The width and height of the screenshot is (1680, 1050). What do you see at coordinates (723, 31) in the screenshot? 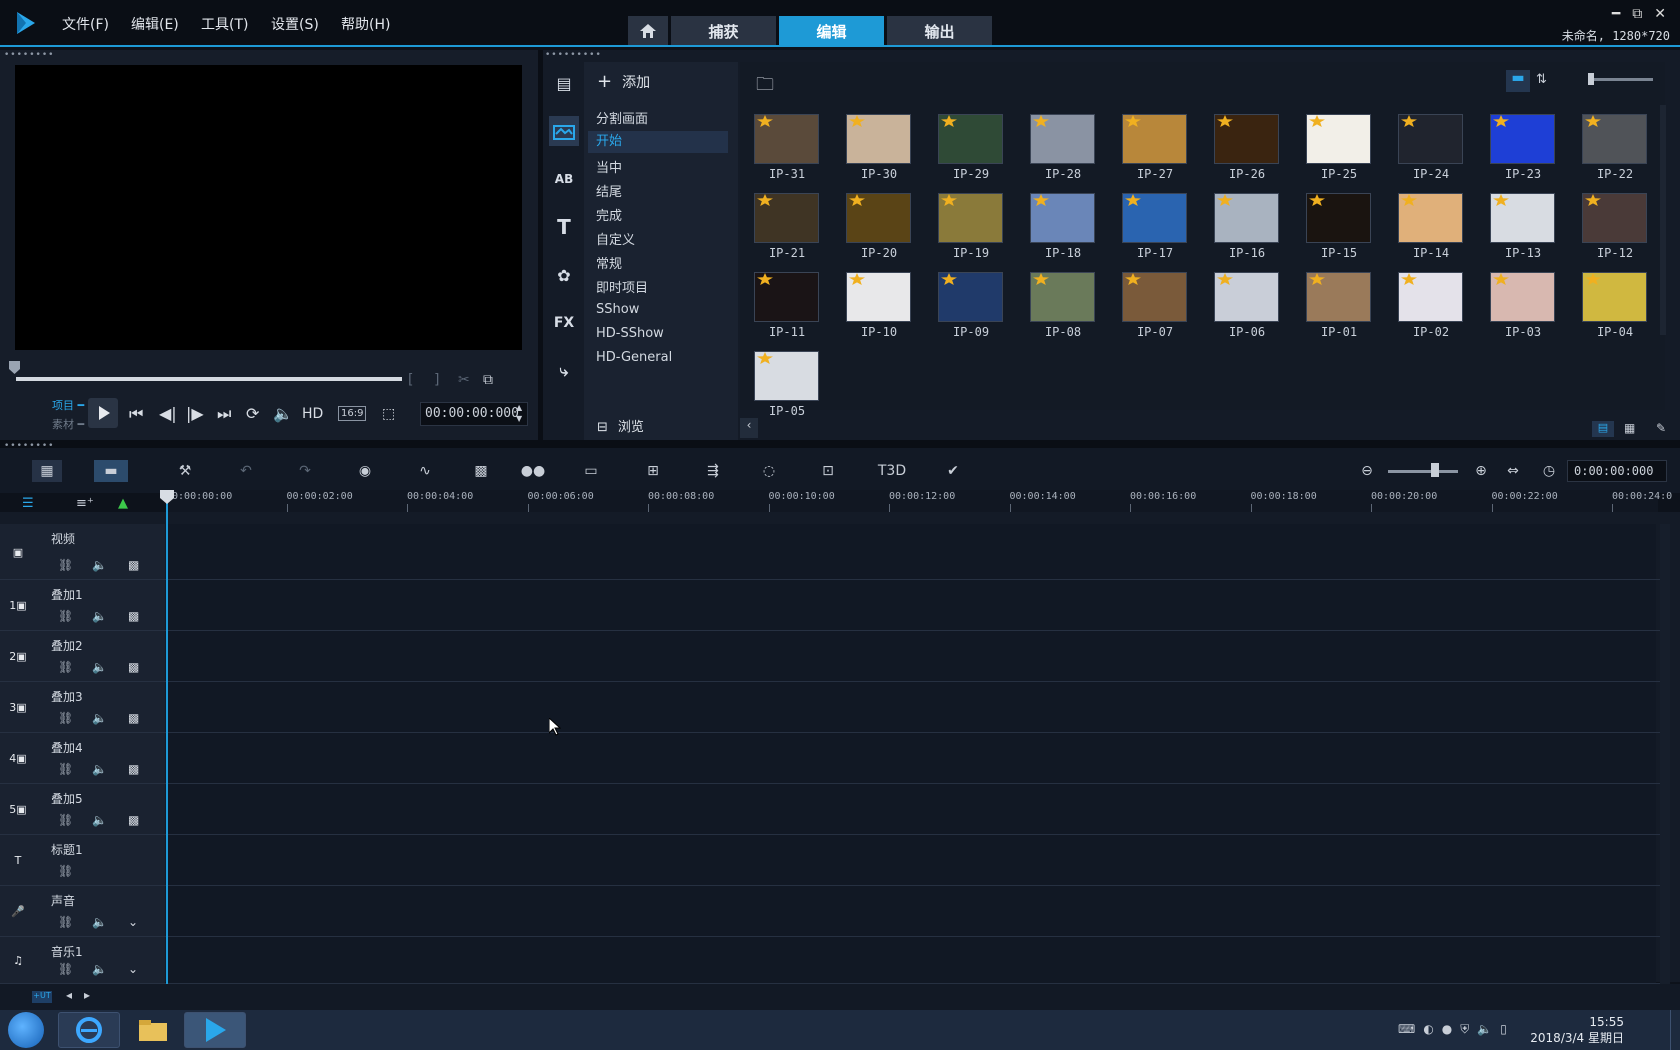
I see `tab-capture: 捕获` at bounding box center [723, 31].